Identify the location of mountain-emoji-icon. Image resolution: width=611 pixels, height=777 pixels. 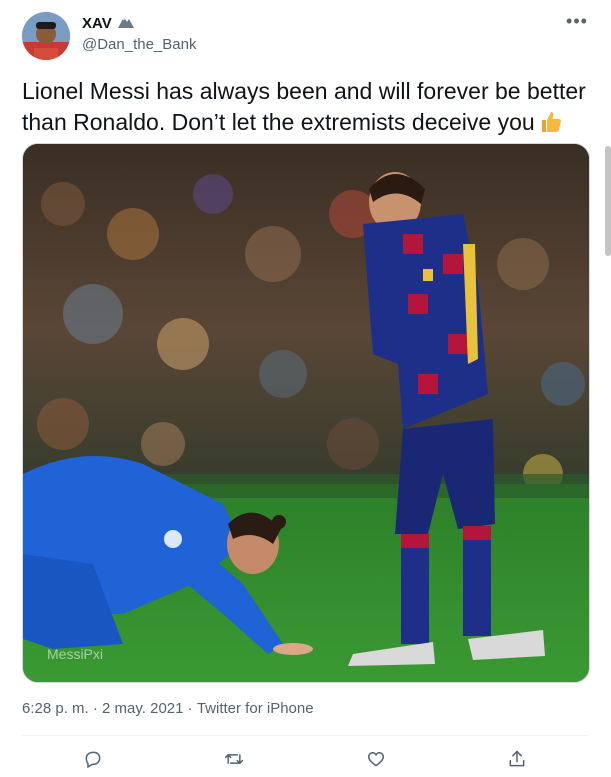
(125, 23).